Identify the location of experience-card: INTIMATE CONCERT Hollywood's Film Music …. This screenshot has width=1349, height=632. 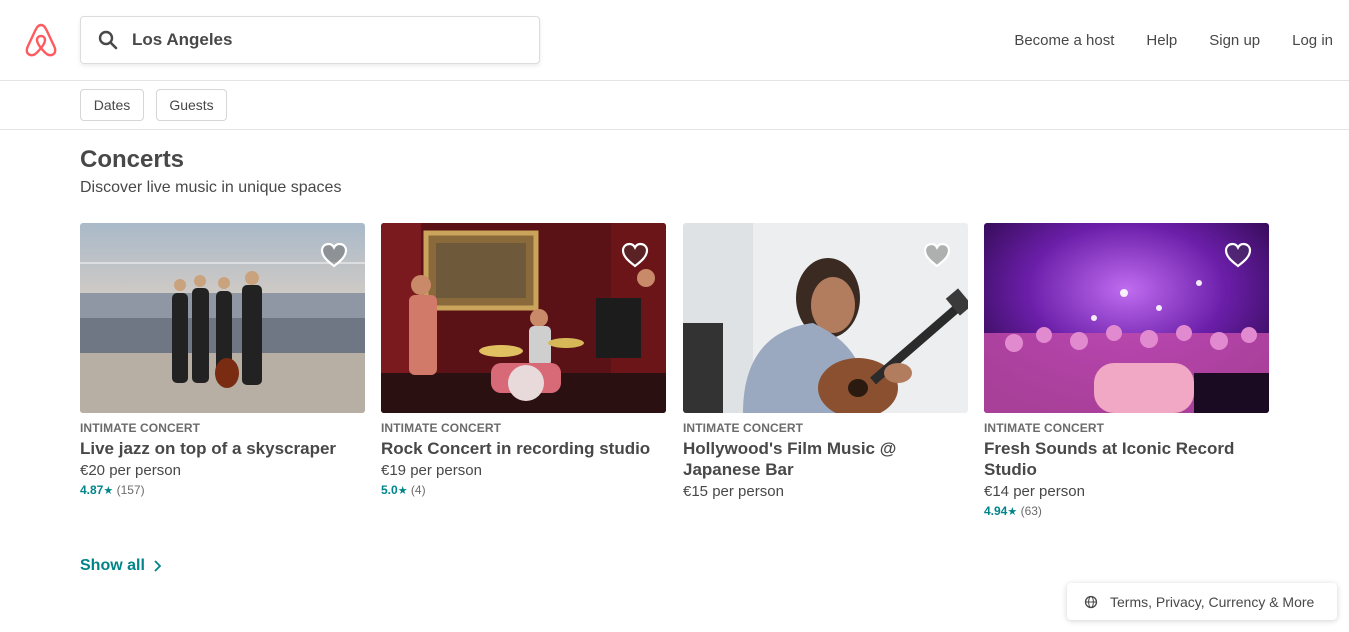
(825, 361).